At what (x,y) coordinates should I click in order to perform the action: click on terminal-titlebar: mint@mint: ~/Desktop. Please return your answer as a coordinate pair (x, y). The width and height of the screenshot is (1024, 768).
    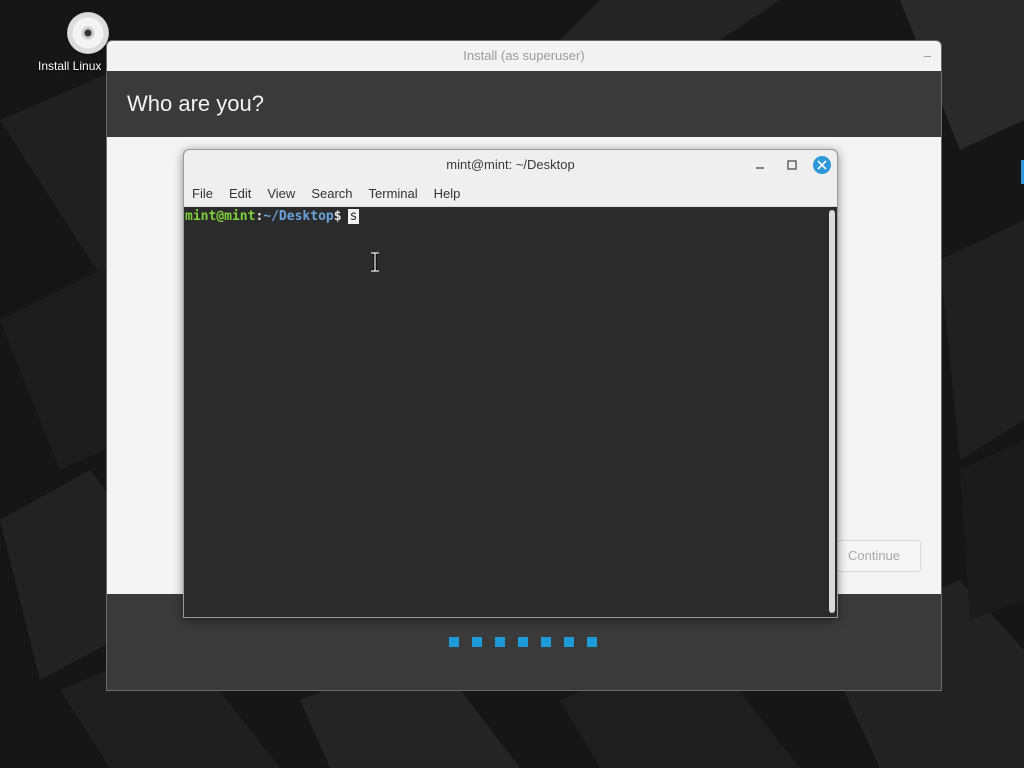
    Looking at the image, I should click on (510, 165).